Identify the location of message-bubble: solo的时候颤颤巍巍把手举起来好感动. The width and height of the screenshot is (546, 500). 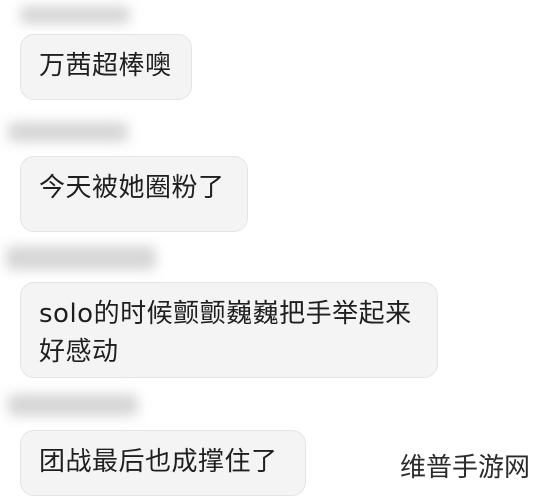
(229, 330).